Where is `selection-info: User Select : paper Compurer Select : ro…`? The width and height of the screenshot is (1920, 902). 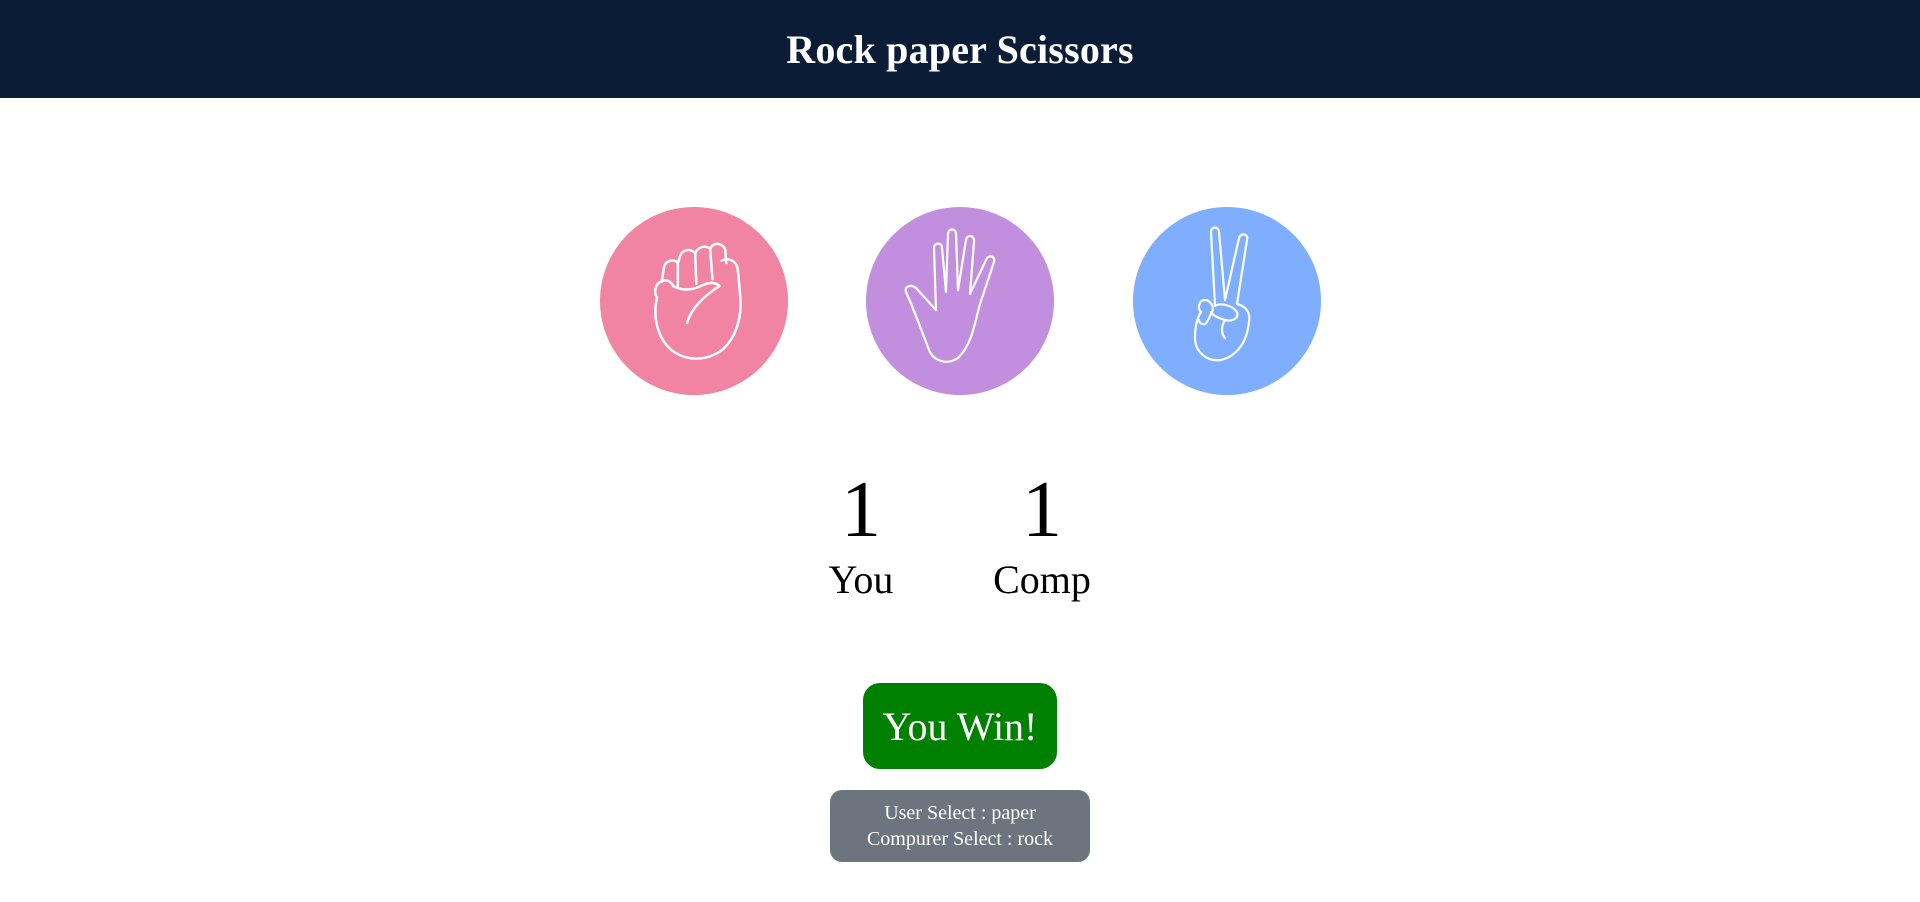
selection-info: User Select : paper Compurer Select : ro… is located at coordinates (960, 826).